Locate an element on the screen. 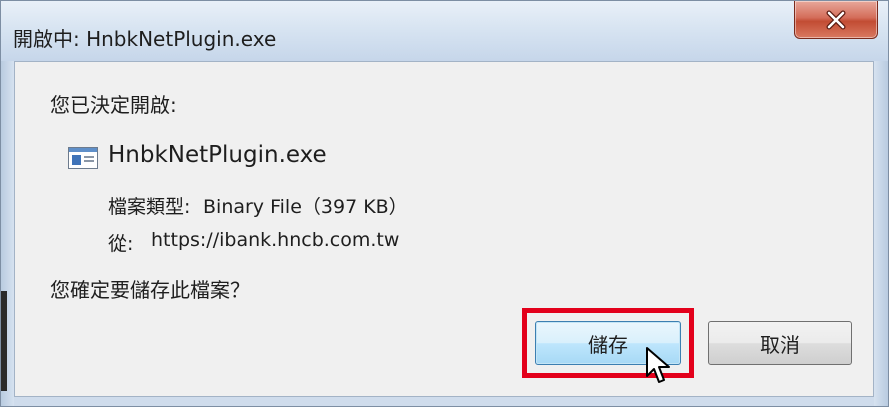 This screenshot has height=407, width=889. source-label: 從: is located at coordinates (121, 244).